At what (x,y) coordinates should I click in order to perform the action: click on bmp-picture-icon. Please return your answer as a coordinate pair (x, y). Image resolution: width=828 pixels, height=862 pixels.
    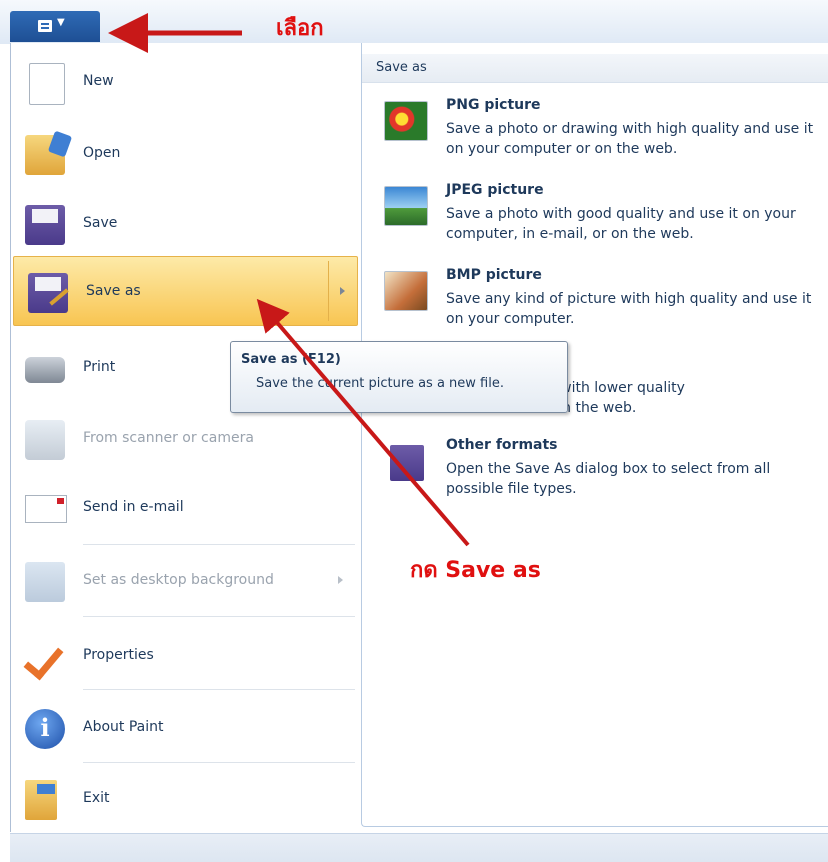
    Looking at the image, I should click on (406, 291).